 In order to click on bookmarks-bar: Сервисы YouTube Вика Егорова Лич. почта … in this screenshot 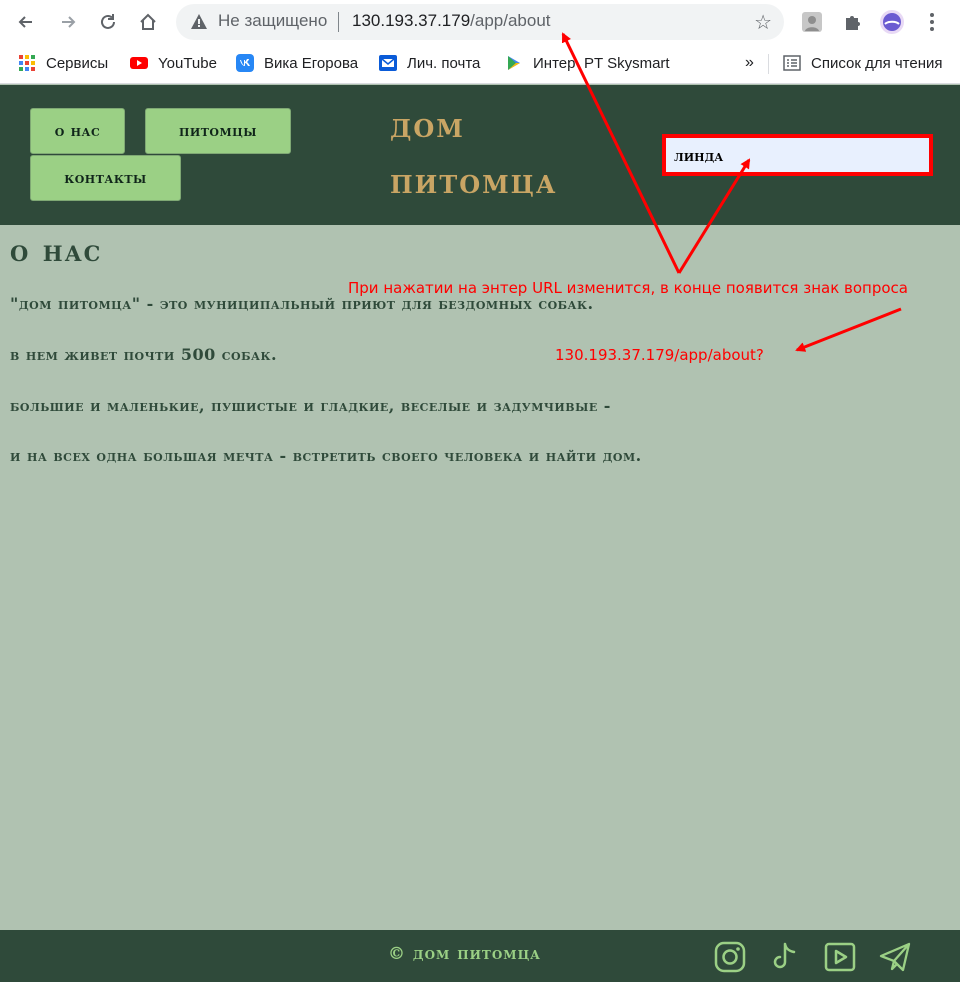, I will do `click(480, 64)`.